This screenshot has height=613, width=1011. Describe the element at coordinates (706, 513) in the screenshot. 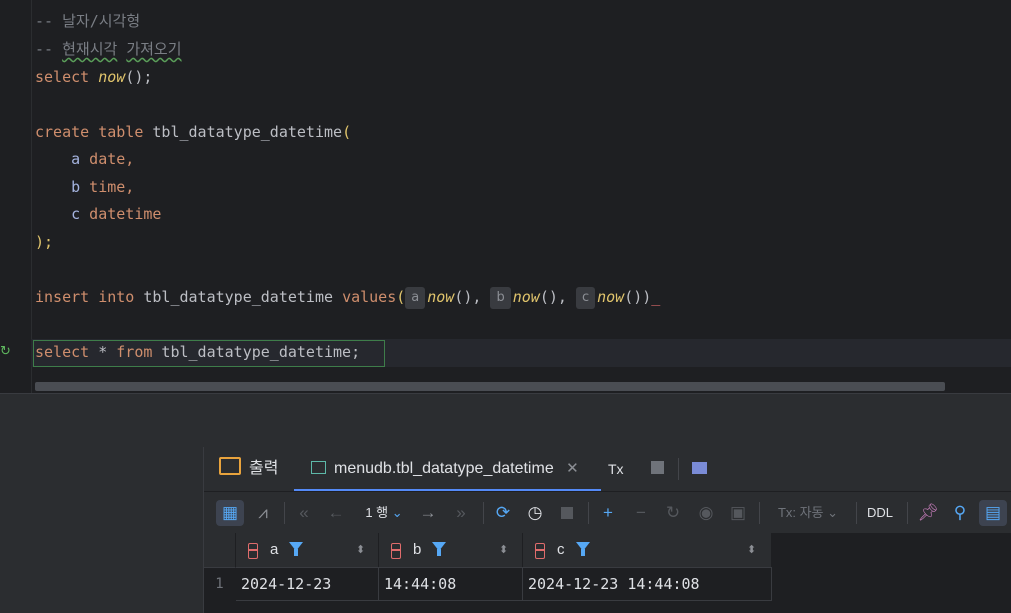

I see `preview-icon: ◉` at that location.